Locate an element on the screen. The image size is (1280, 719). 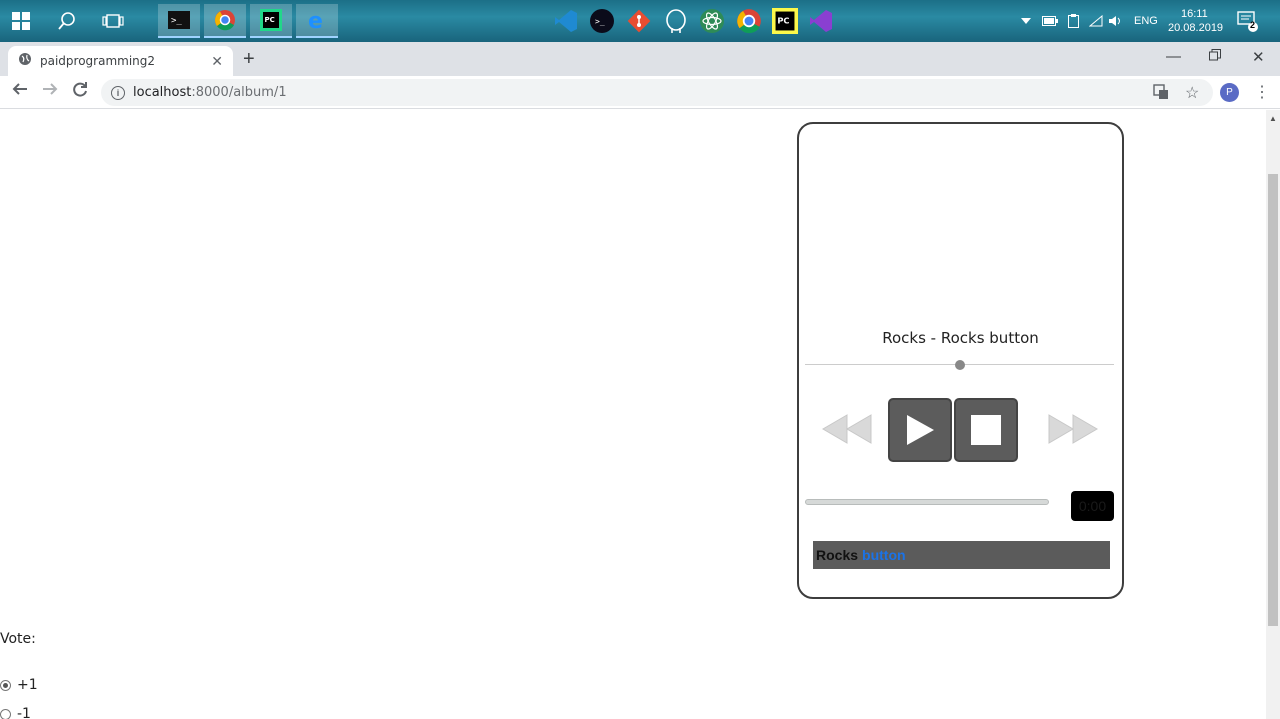
action-center-icon: 2 is located at coordinates (1247, 21).